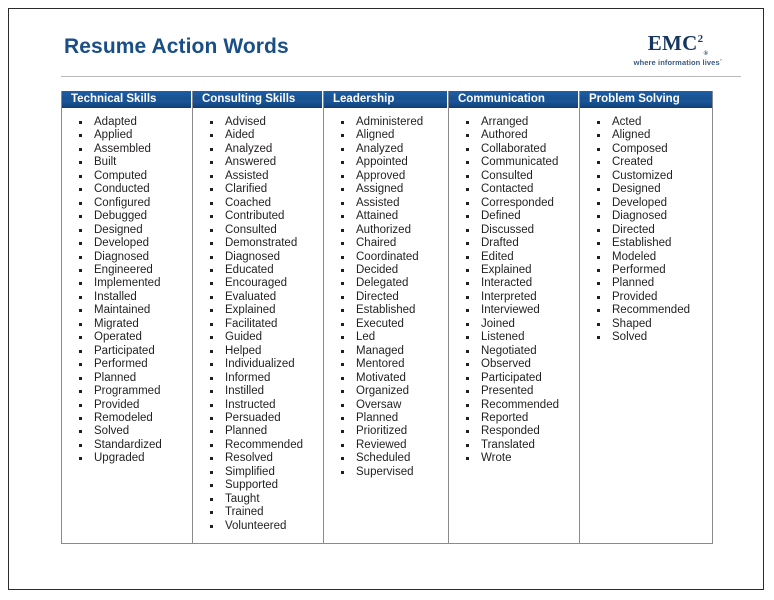 The height and width of the screenshot is (600, 774). What do you see at coordinates (514, 418) in the screenshot?
I see `list-item: Reported` at bounding box center [514, 418].